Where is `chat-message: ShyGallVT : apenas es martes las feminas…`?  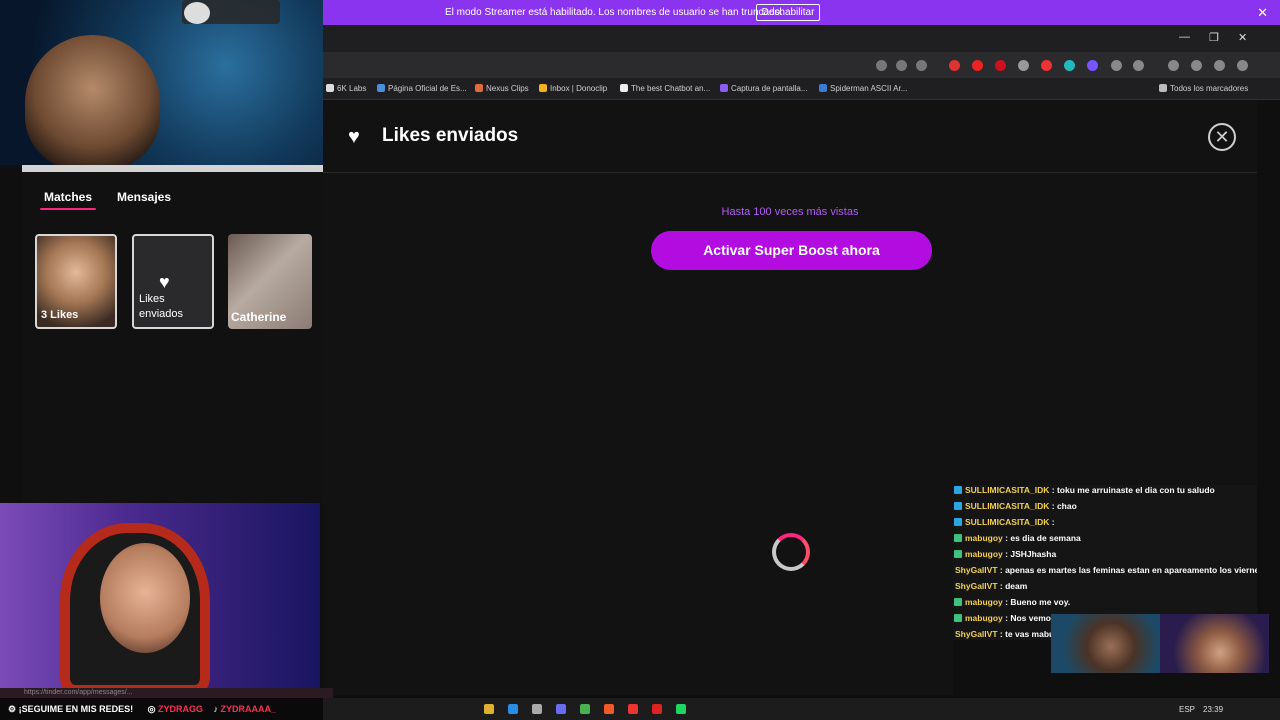 chat-message: ShyGallVT : apenas es martes las feminas… is located at coordinates (1105, 572).